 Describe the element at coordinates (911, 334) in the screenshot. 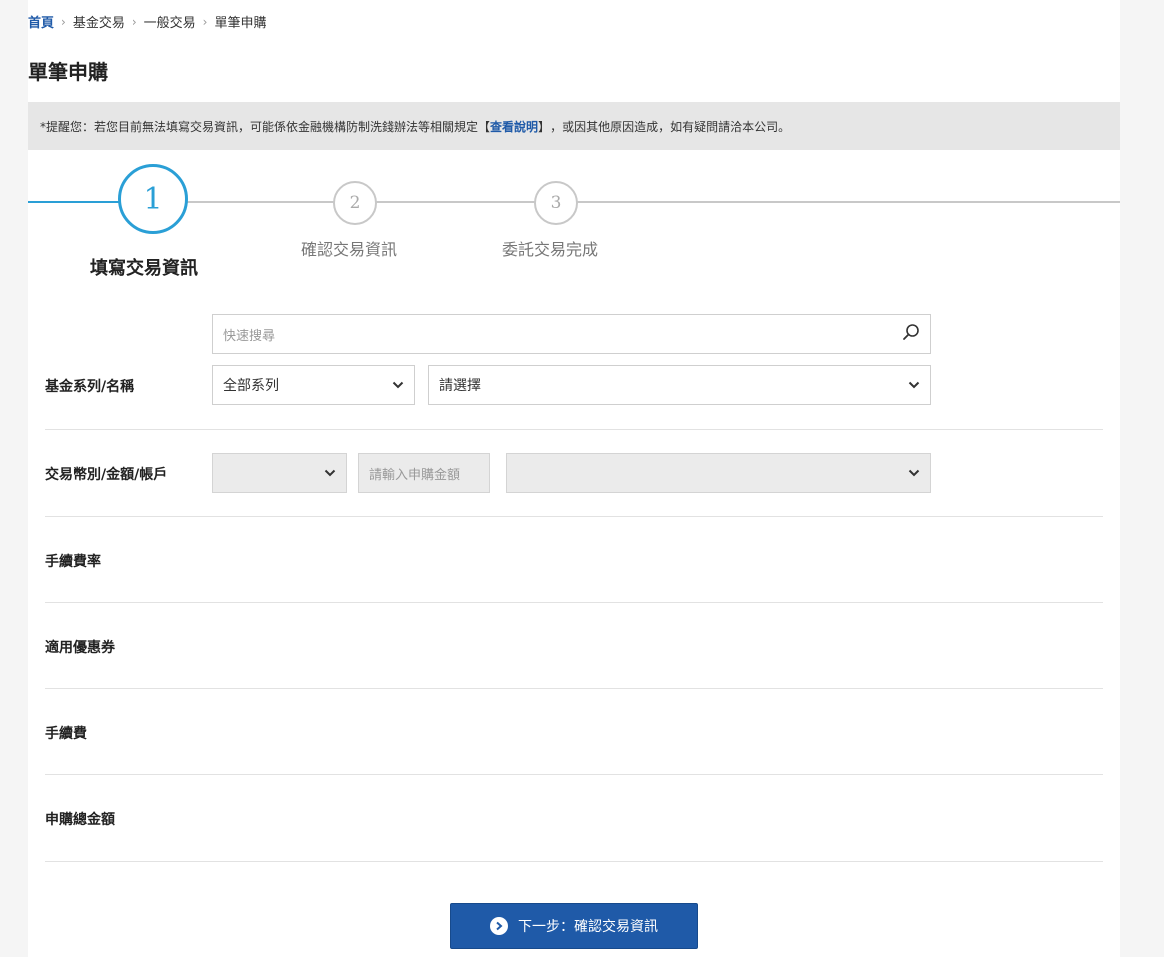

I see `search-icon` at that location.